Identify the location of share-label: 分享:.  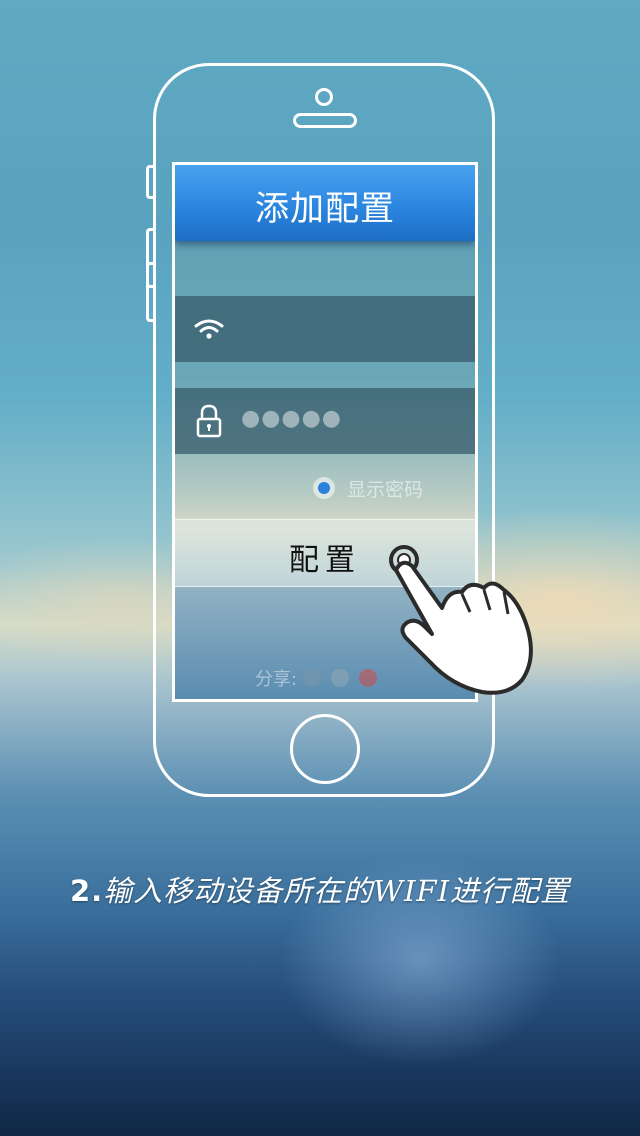
(276, 679).